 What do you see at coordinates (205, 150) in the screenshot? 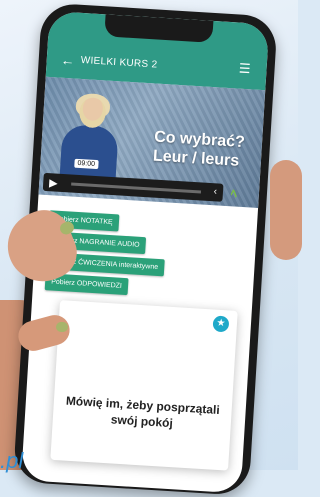
I see `video-title: Co wybrać? Leur / leurs` at bounding box center [205, 150].